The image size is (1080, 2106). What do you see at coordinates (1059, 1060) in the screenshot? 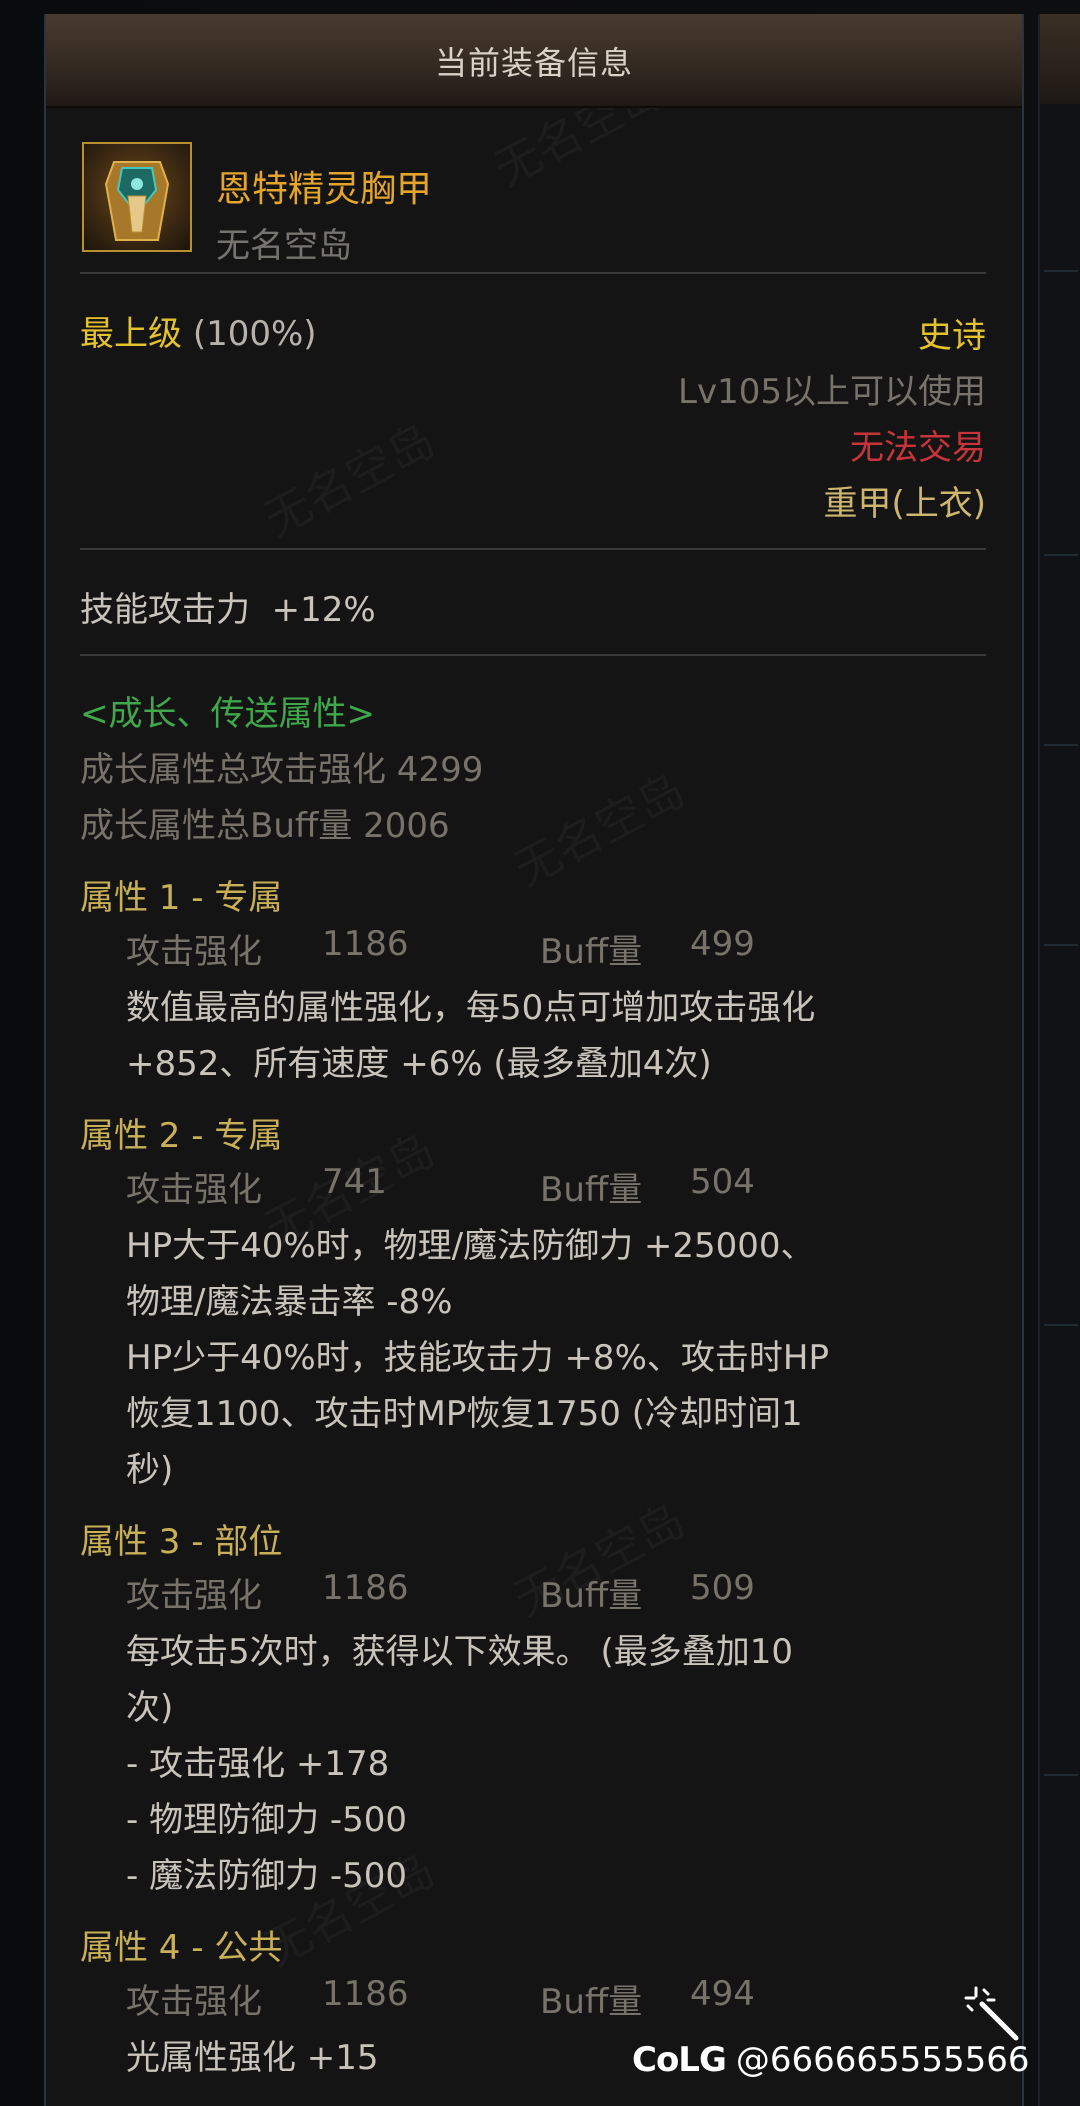
I see `adjacent-panel` at bounding box center [1059, 1060].